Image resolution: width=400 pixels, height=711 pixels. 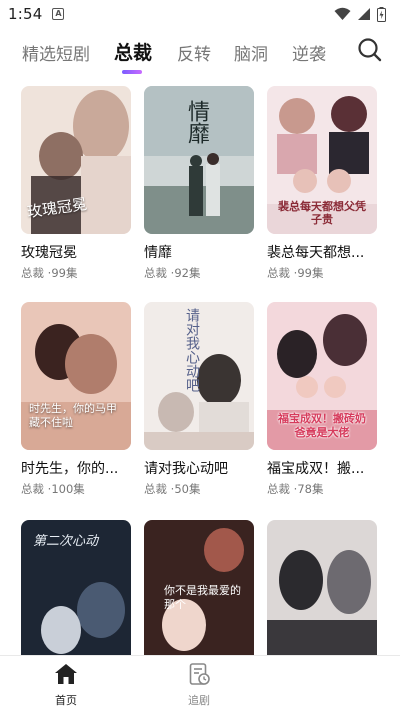 What do you see at coordinates (196, 122) in the screenshot?
I see `poster-title: 情靡` at bounding box center [196, 122].